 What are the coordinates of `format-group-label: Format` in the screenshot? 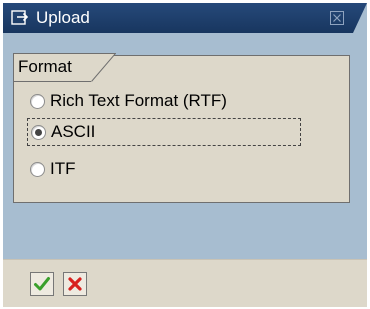 It's located at (45, 66).